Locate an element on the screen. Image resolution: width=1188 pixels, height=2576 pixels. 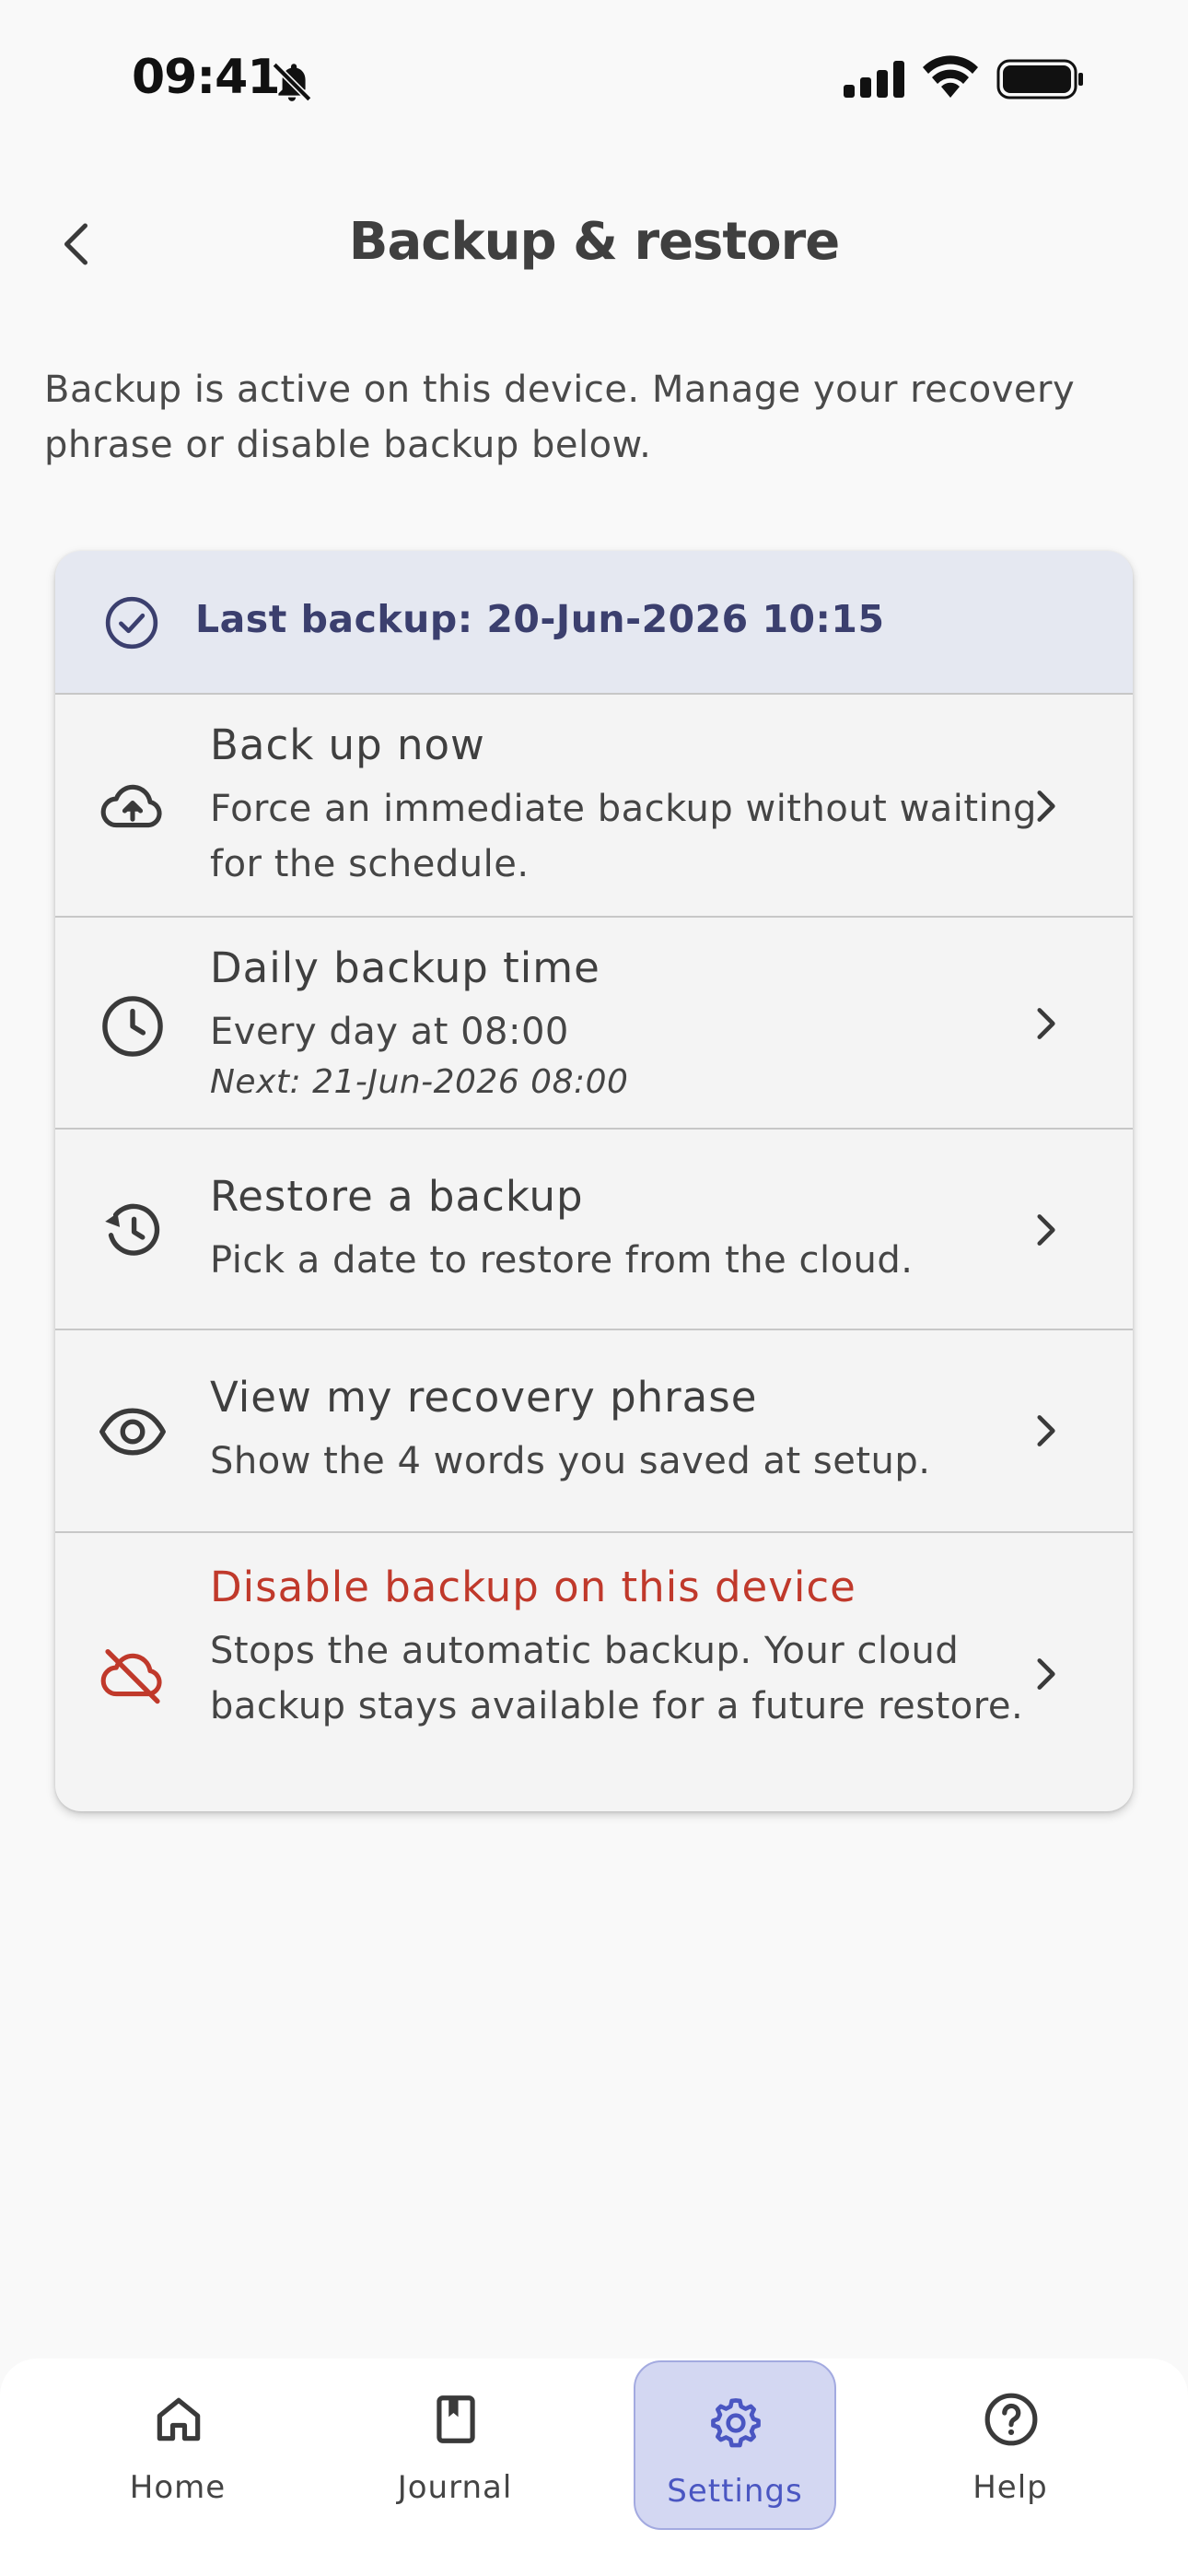
restore-backup-title: Restore a backup is located at coordinates (397, 1196).